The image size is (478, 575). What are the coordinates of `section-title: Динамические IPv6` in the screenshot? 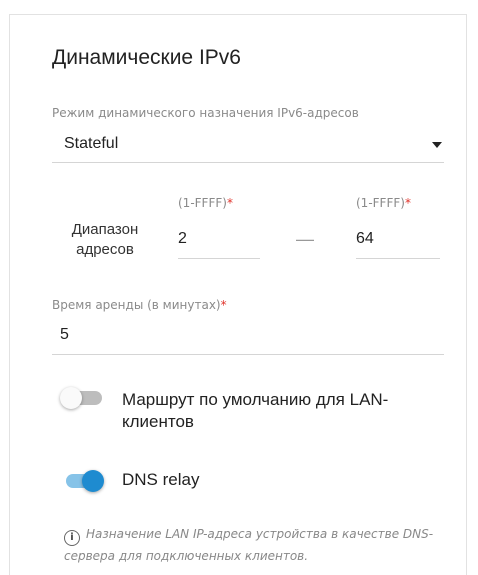 It's located at (146, 57).